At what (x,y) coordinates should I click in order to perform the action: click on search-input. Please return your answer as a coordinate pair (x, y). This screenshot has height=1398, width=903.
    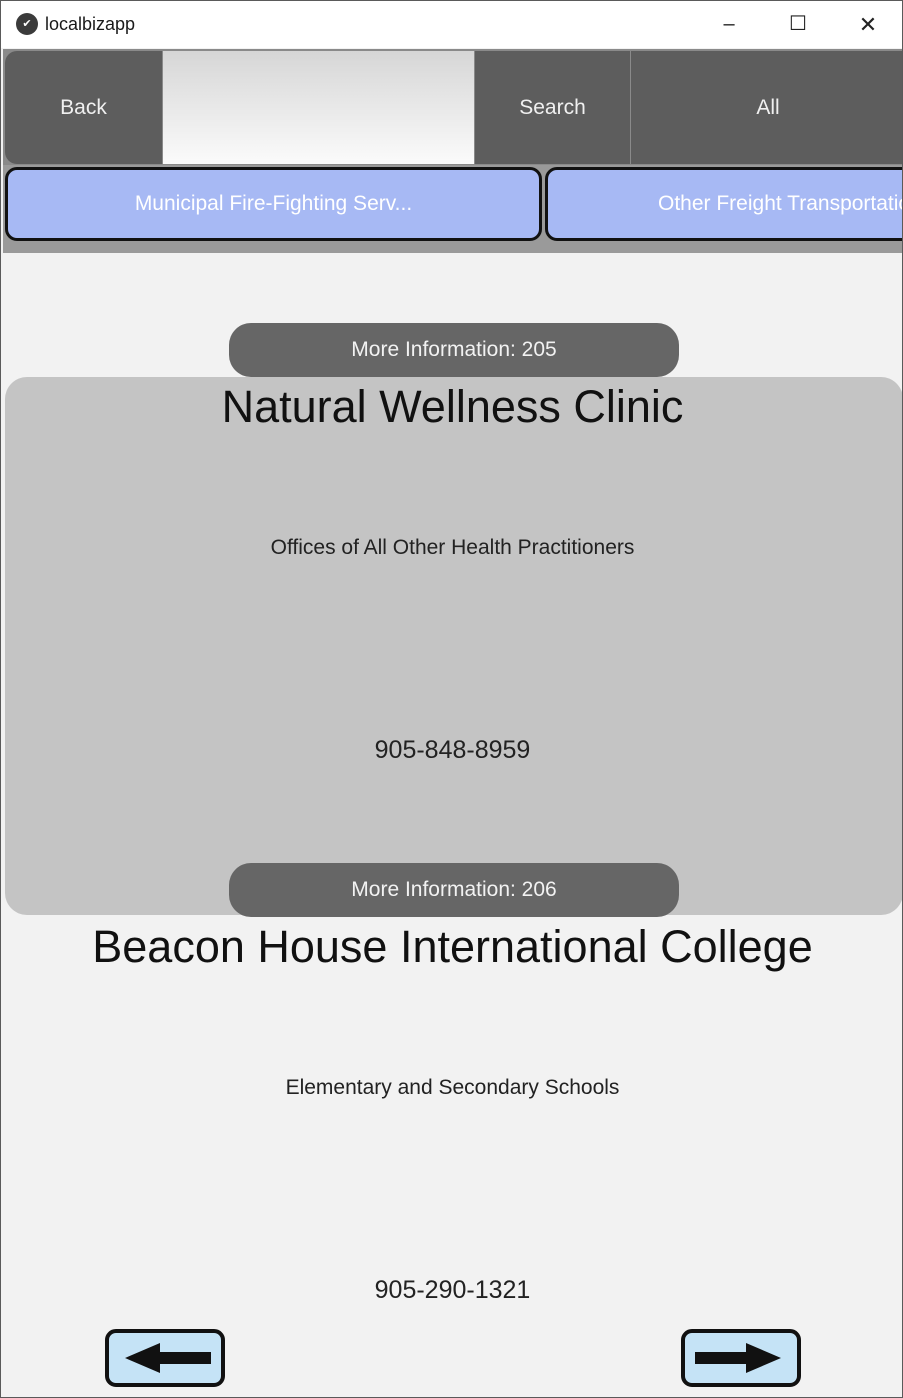
    Looking at the image, I should click on (318, 107).